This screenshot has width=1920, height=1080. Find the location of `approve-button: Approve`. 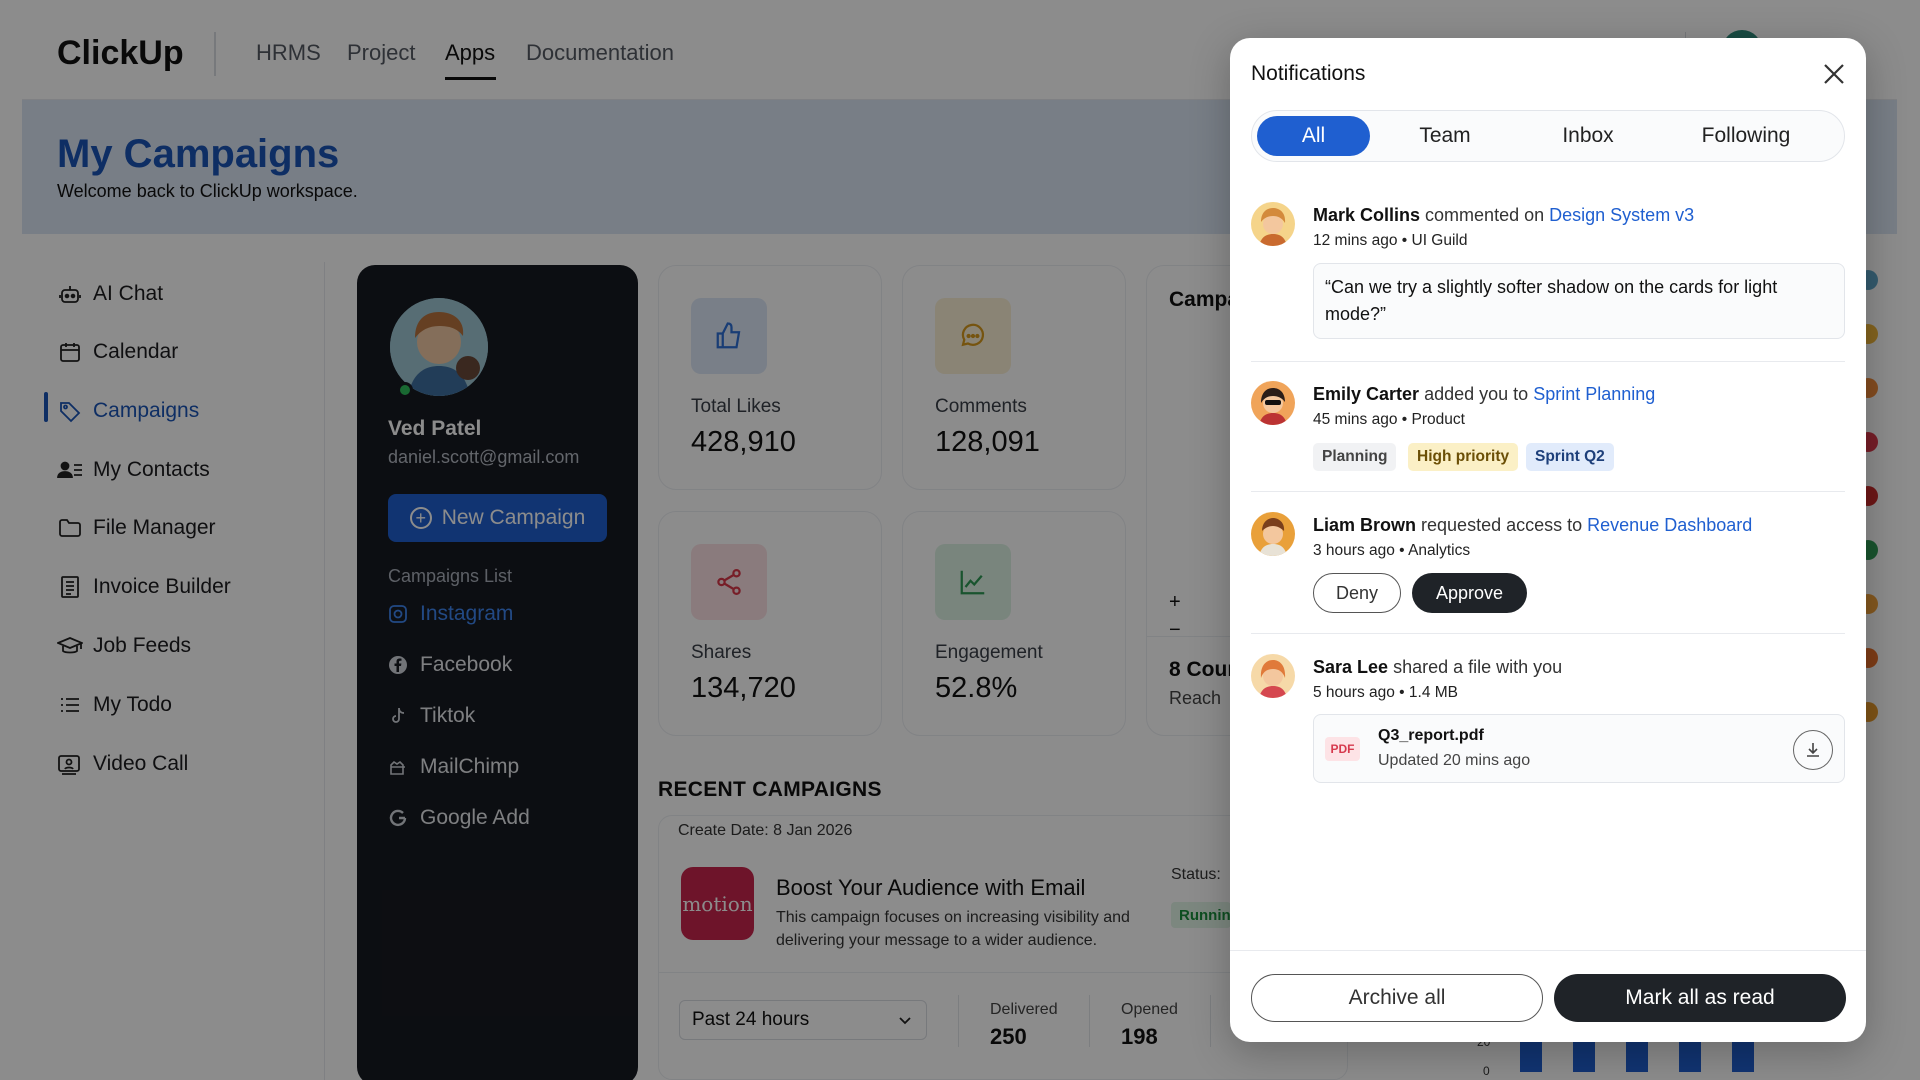

approve-button: Approve is located at coordinates (1469, 593).